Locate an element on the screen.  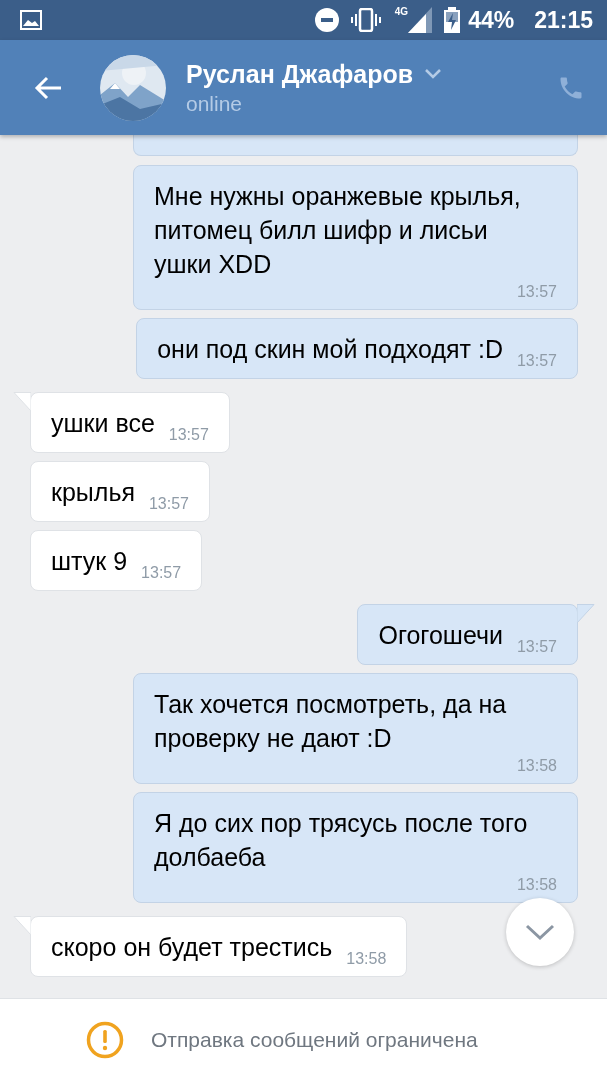
message-text: Мне нужны оранжевые крылья, питомец билл шифр и лисьи ушки XDD is located at coordinates (337, 230).